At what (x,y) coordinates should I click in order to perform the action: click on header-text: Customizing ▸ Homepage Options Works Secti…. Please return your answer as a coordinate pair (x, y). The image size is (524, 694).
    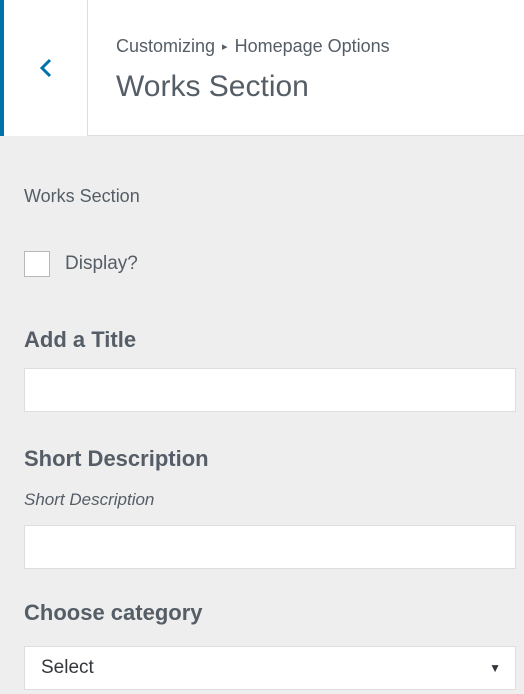
    Looking at the image, I should click on (315, 70).